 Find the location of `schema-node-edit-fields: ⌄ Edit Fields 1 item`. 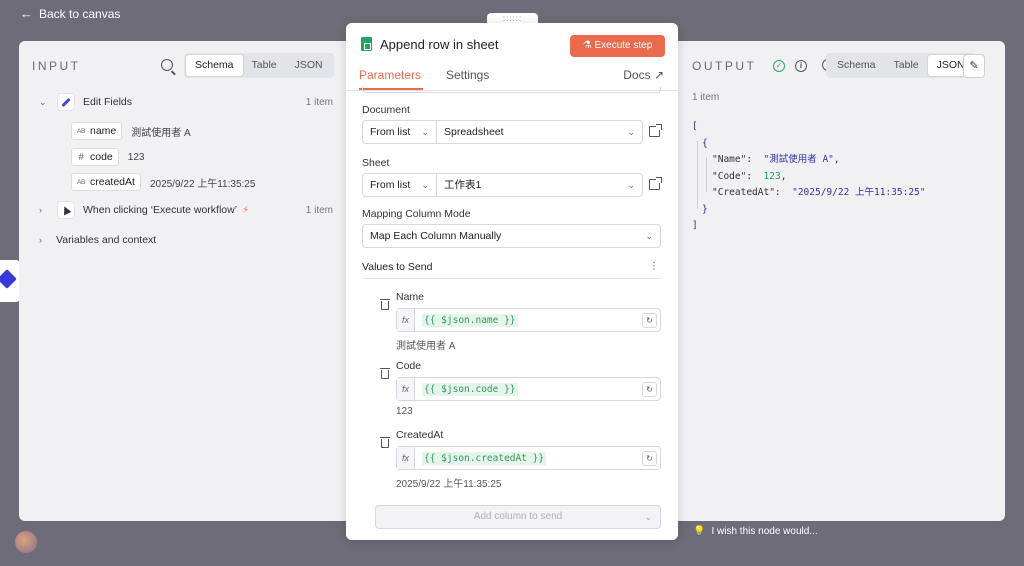

schema-node-edit-fields: ⌄ Edit Fields 1 item is located at coordinates (186, 102).